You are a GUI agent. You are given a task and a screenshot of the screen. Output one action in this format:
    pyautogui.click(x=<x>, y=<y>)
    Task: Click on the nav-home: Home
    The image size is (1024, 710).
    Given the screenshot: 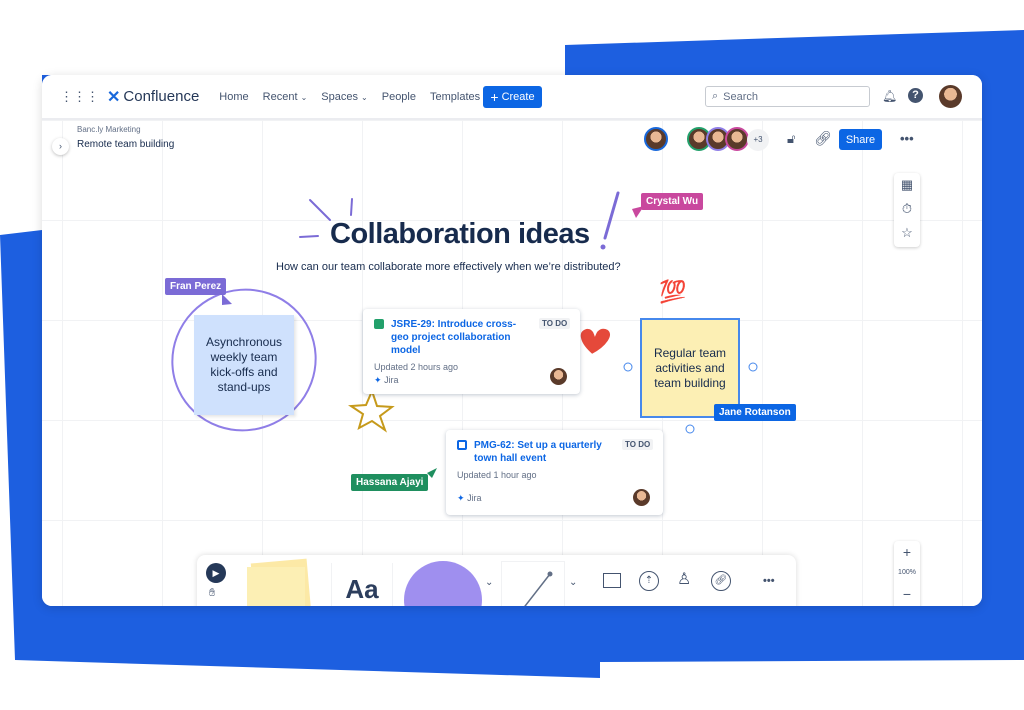 What is the action you would take?
    pyautogui.click(x=233, y=97)
    